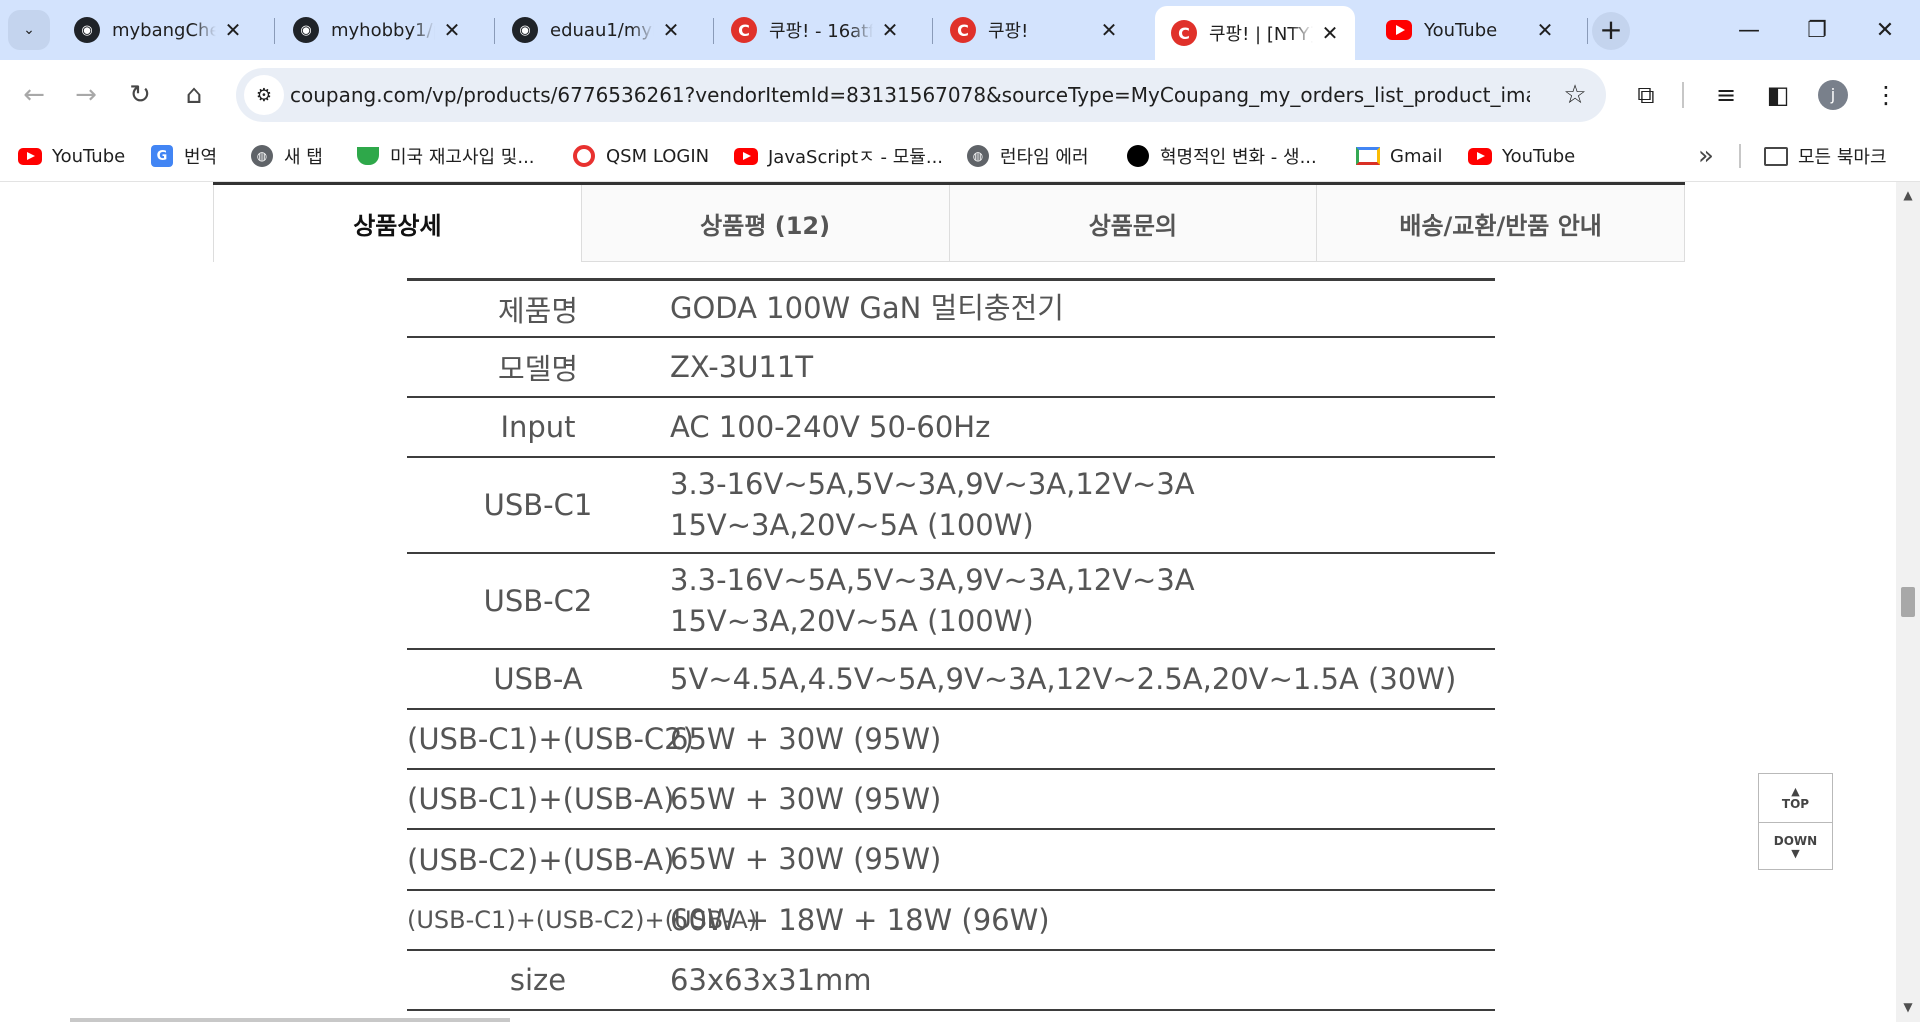 The height and width of the screenshot is (1022, 1920). I want to click on media-control-icon: ≡, so click(1726, 95).